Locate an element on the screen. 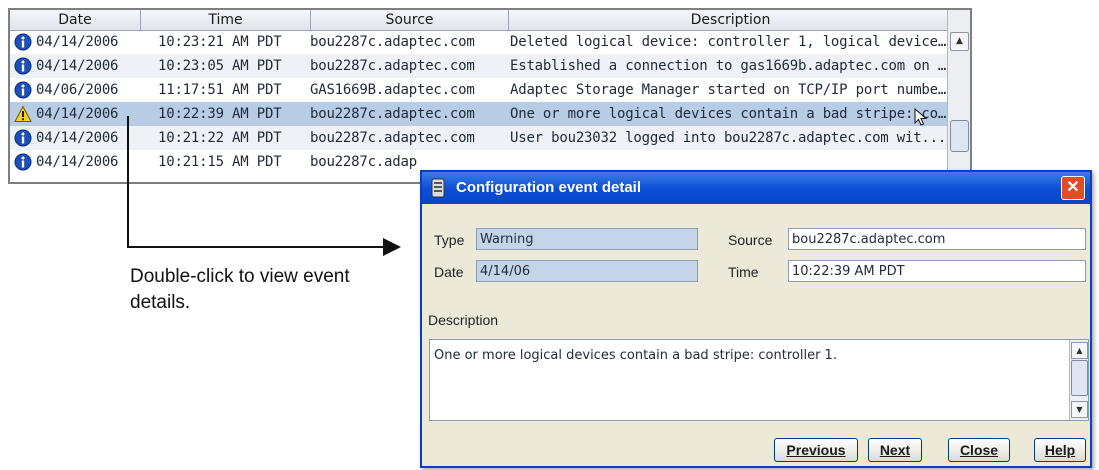 The image size is (1099, 470). cell-time: 10:23:21 AM PDT is located at coordinates (220, 42).